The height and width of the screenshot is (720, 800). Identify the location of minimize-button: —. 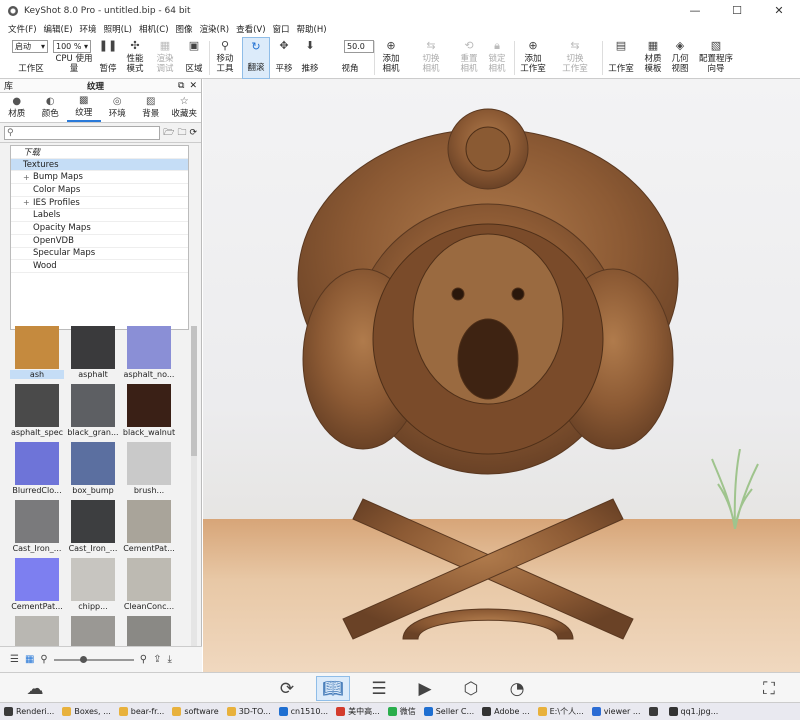
(695, 10).